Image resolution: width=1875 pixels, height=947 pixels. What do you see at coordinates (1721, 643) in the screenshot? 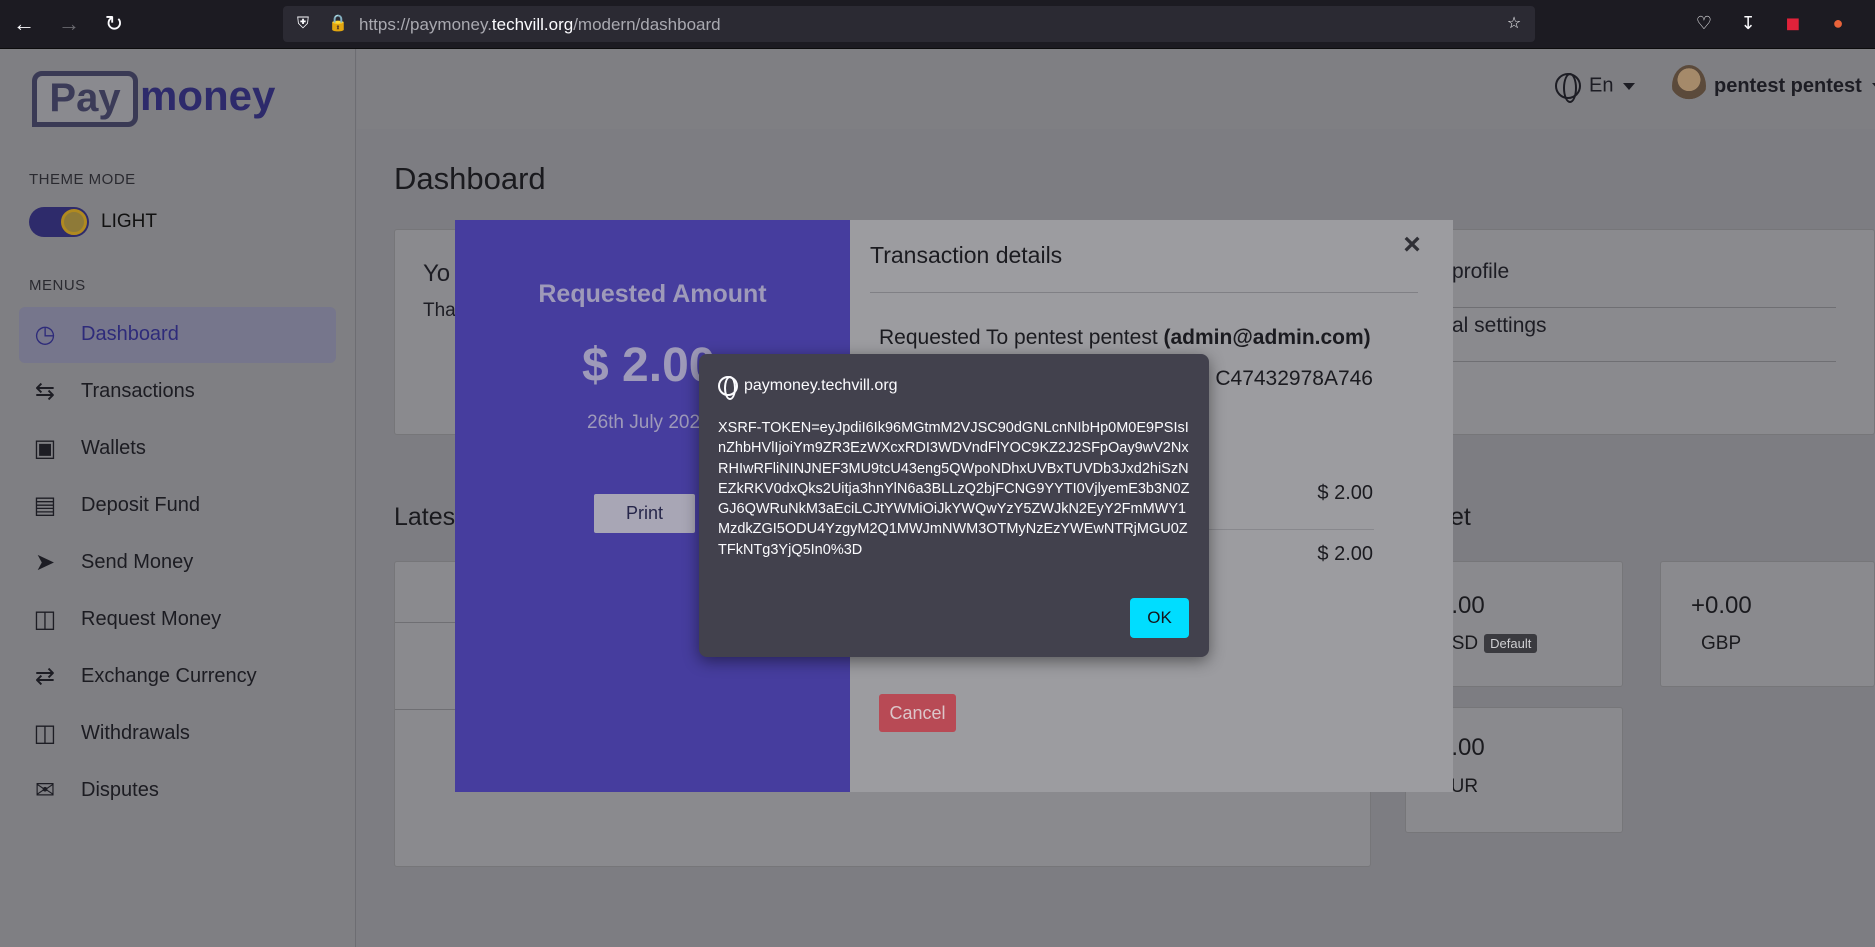
I see `wallet-currency: GBP` at bounding box center [1721, 643].